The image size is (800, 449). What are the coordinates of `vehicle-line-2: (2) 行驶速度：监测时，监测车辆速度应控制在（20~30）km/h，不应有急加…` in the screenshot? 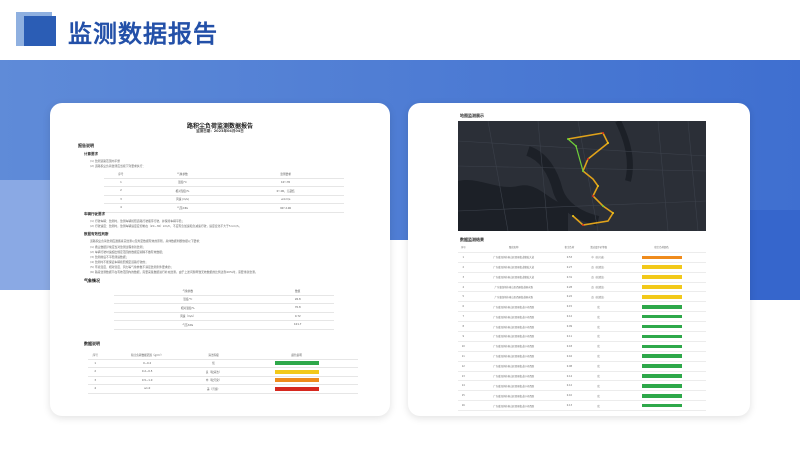 It's located at (166, 226).